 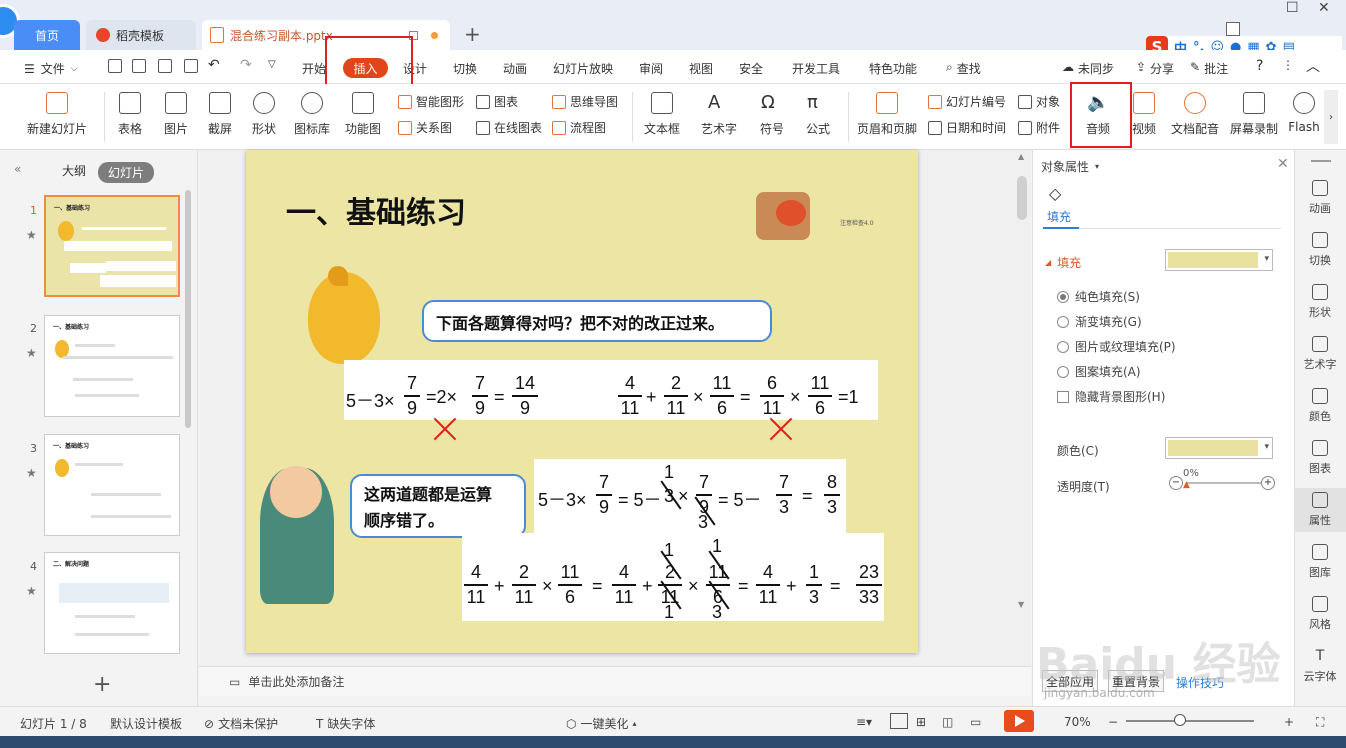 I want to click on customize-qa-icon: ▽, so click(x=272, y=64).